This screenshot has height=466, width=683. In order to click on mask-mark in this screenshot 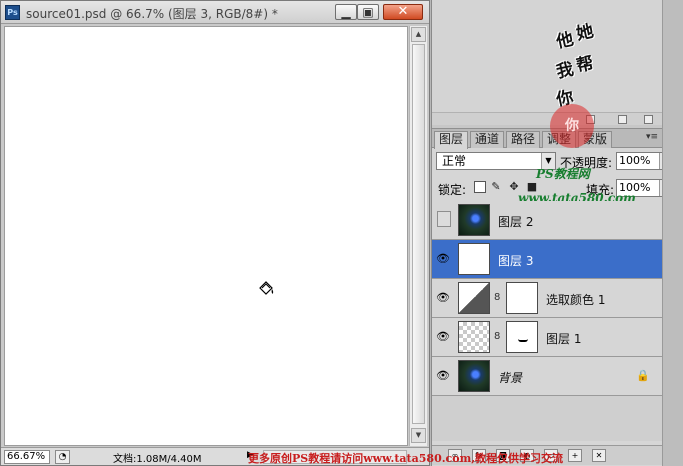, I will do `click(523, 340)`.